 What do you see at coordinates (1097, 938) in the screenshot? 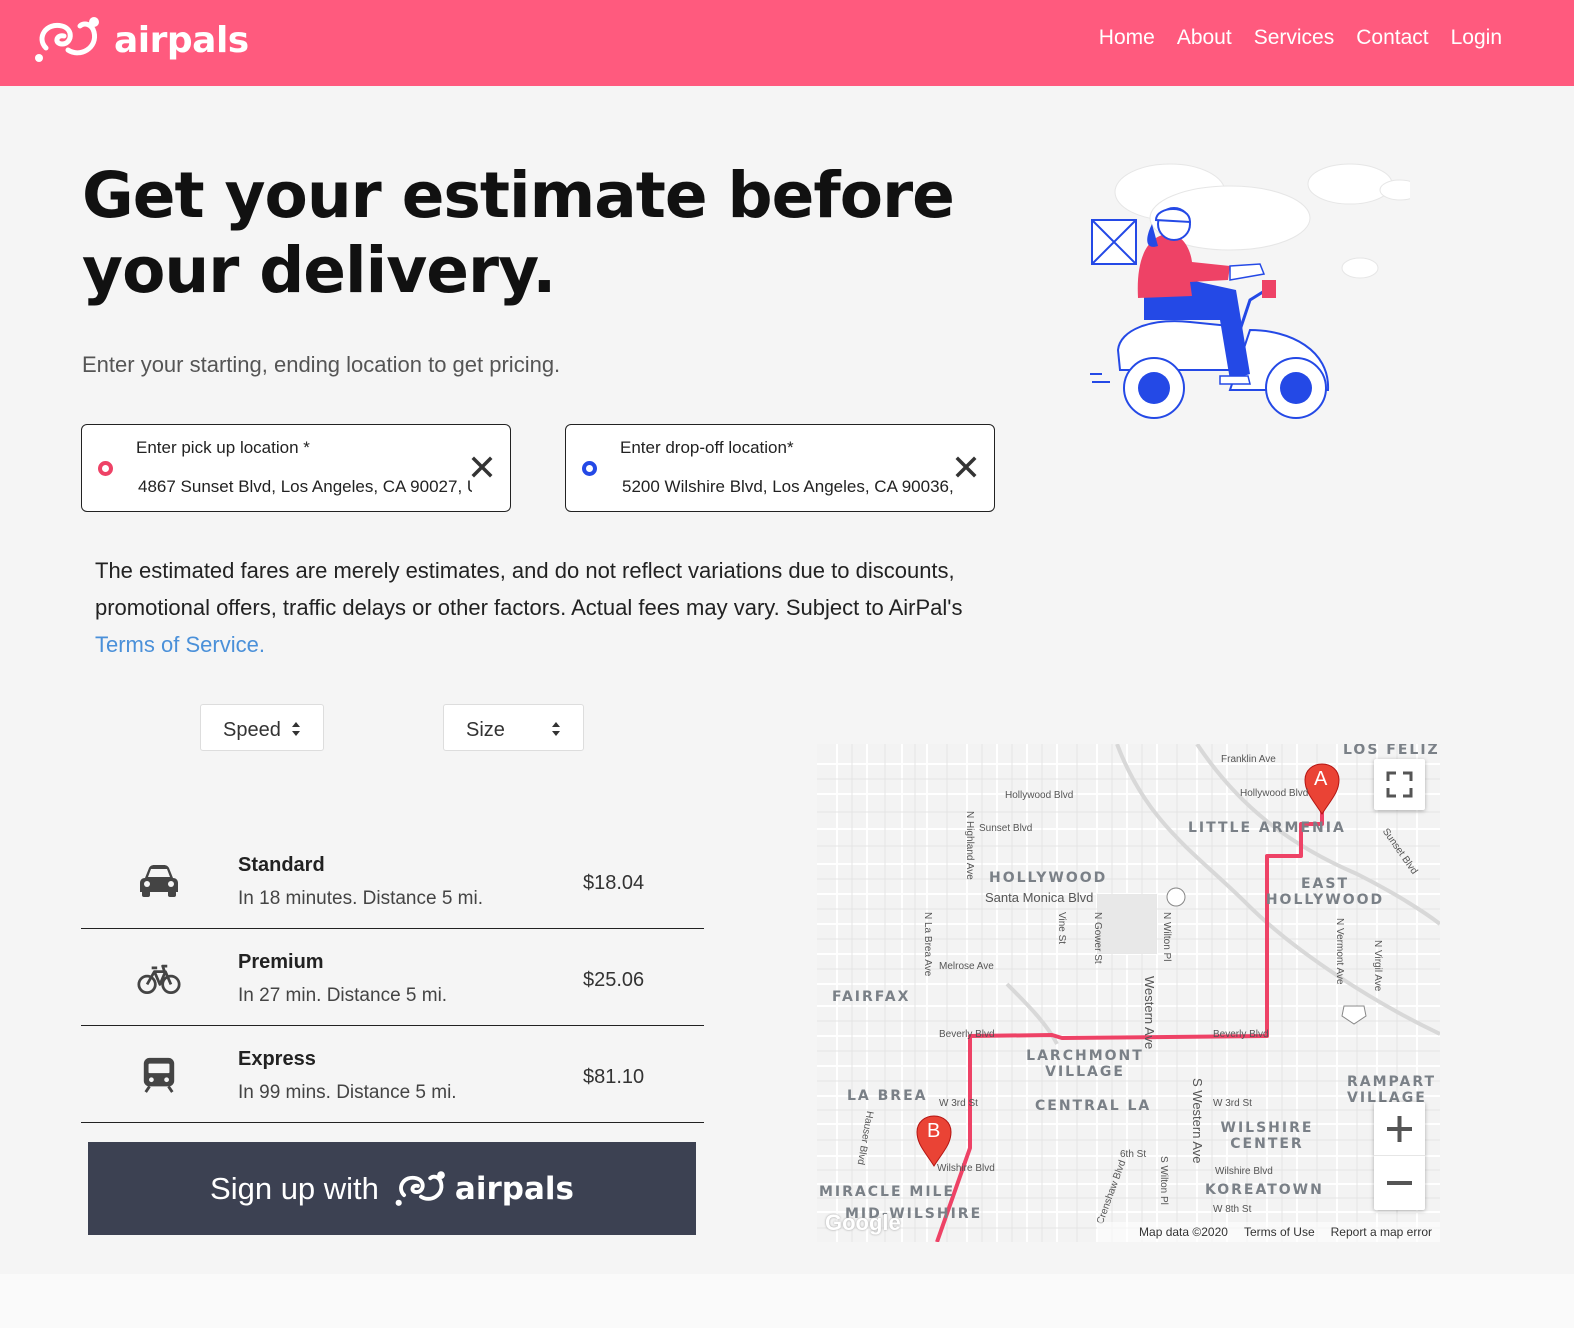
I see `street-label: N Gower St` at bounding box center [1097, 938].